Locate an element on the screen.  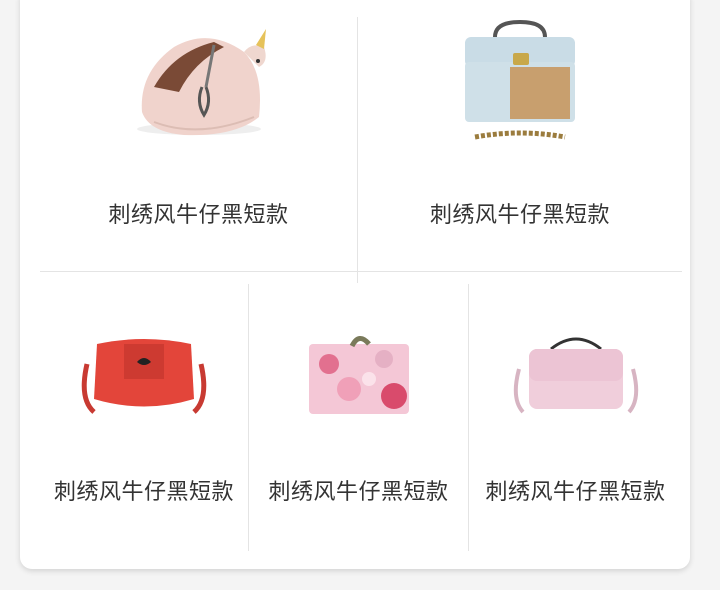
floral-clutch-image is located at coordinates (358, 375).